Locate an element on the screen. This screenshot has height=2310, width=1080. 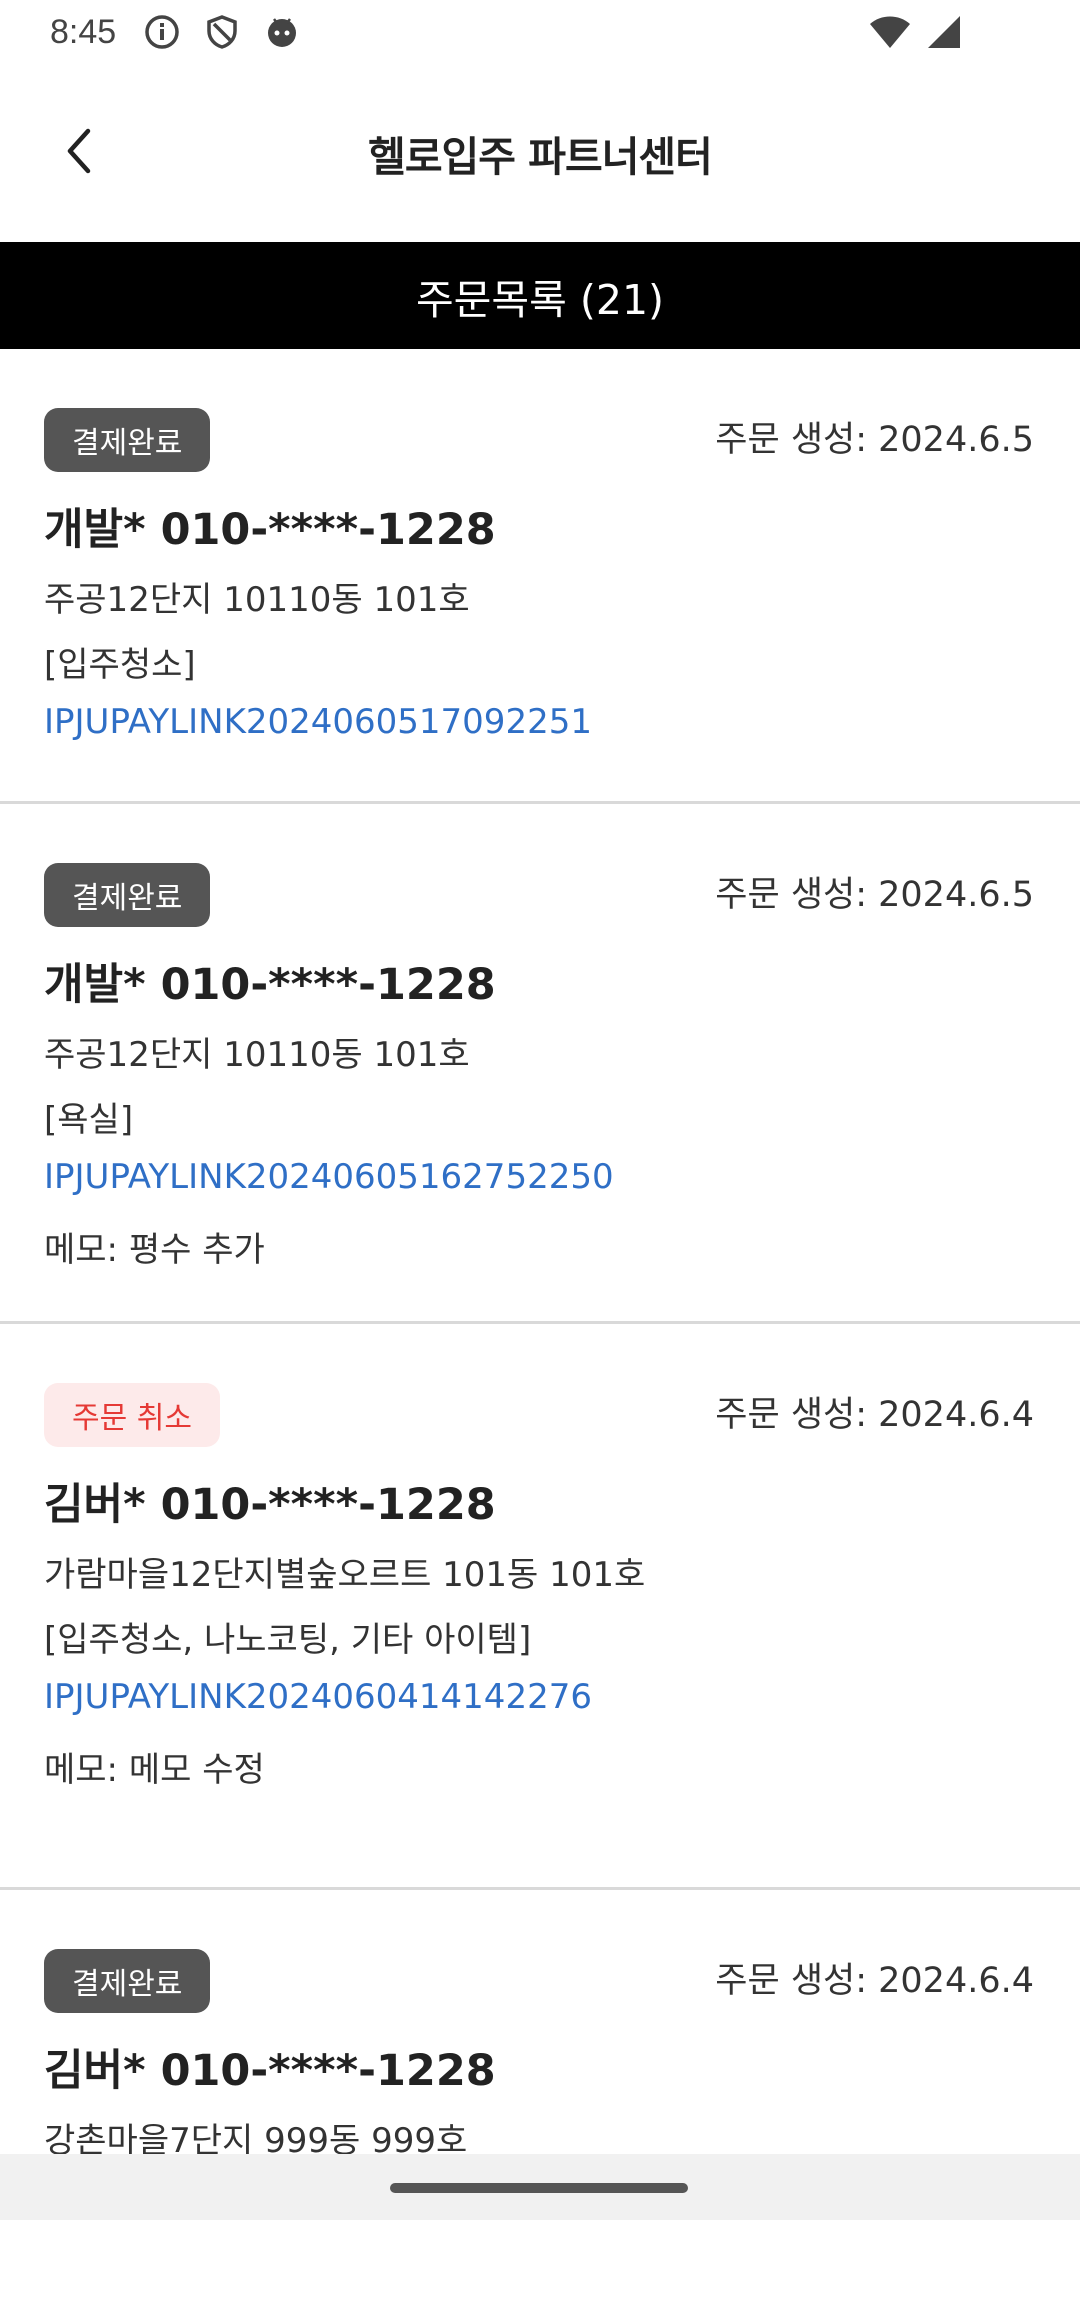
status-badge: 주문 취소 is located at coordinates (132, 1415).